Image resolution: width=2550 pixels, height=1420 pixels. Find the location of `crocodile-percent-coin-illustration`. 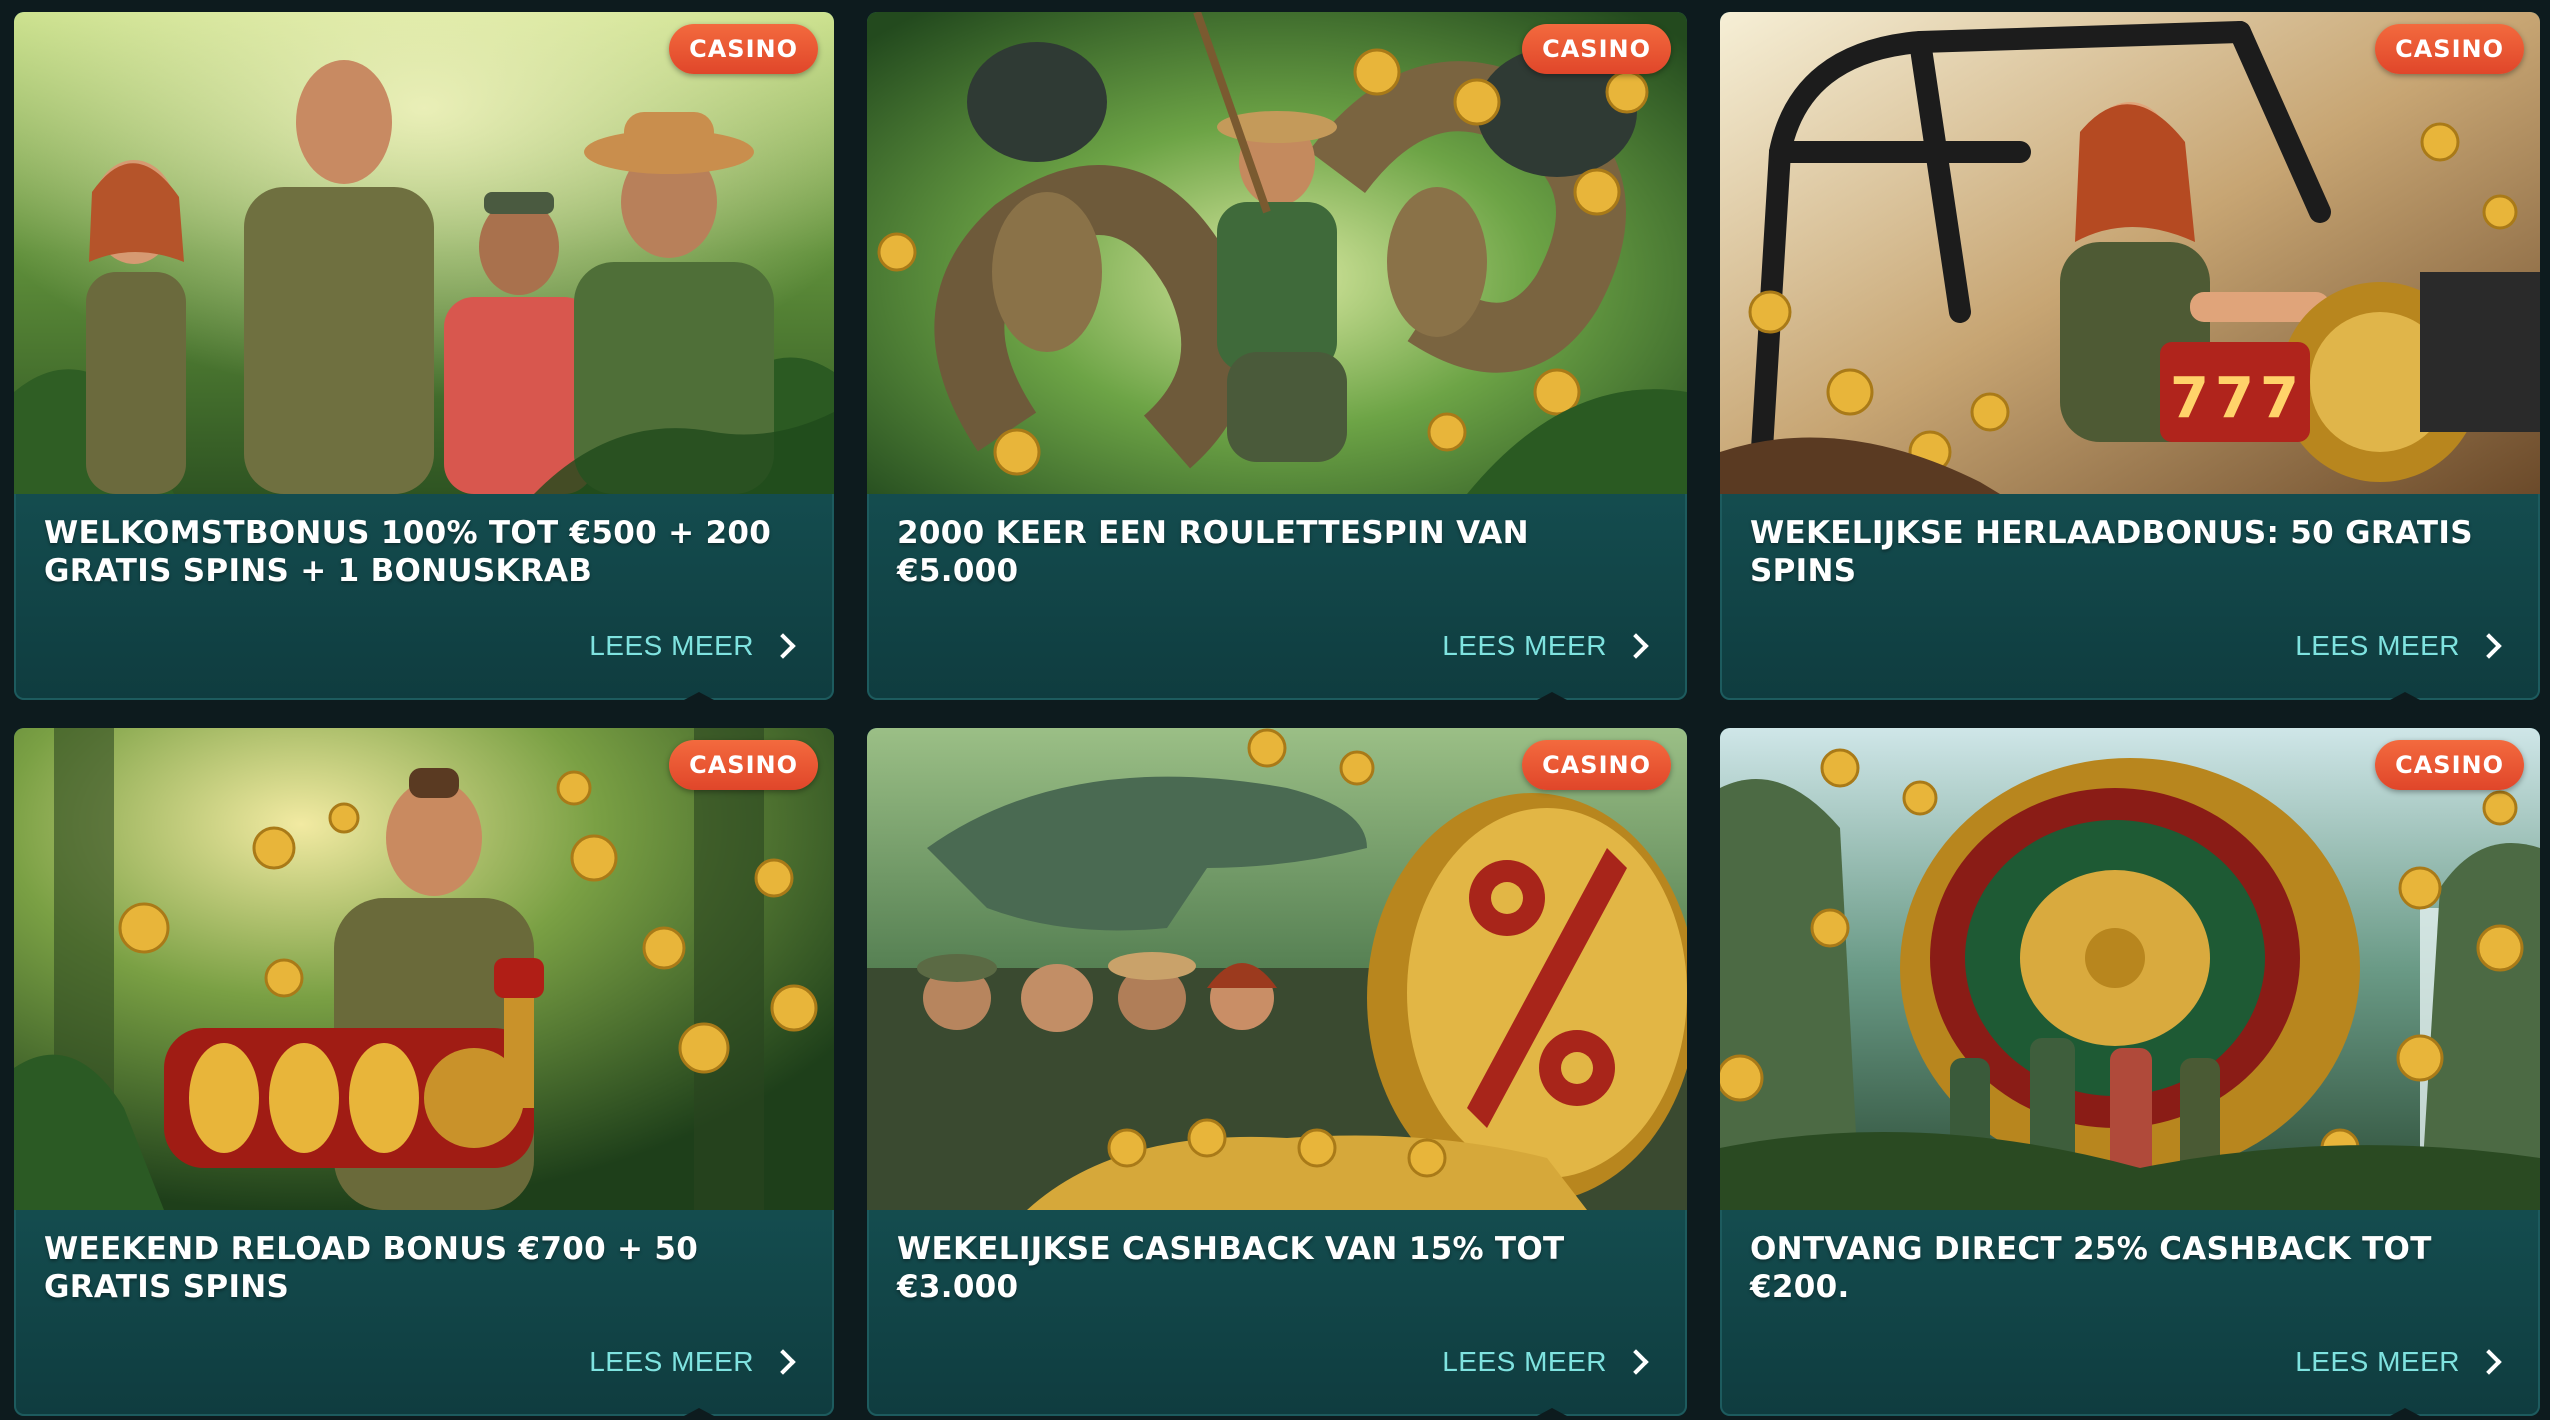

crocodile-percent-coin-illustration is located at coordinates (1277, 969).